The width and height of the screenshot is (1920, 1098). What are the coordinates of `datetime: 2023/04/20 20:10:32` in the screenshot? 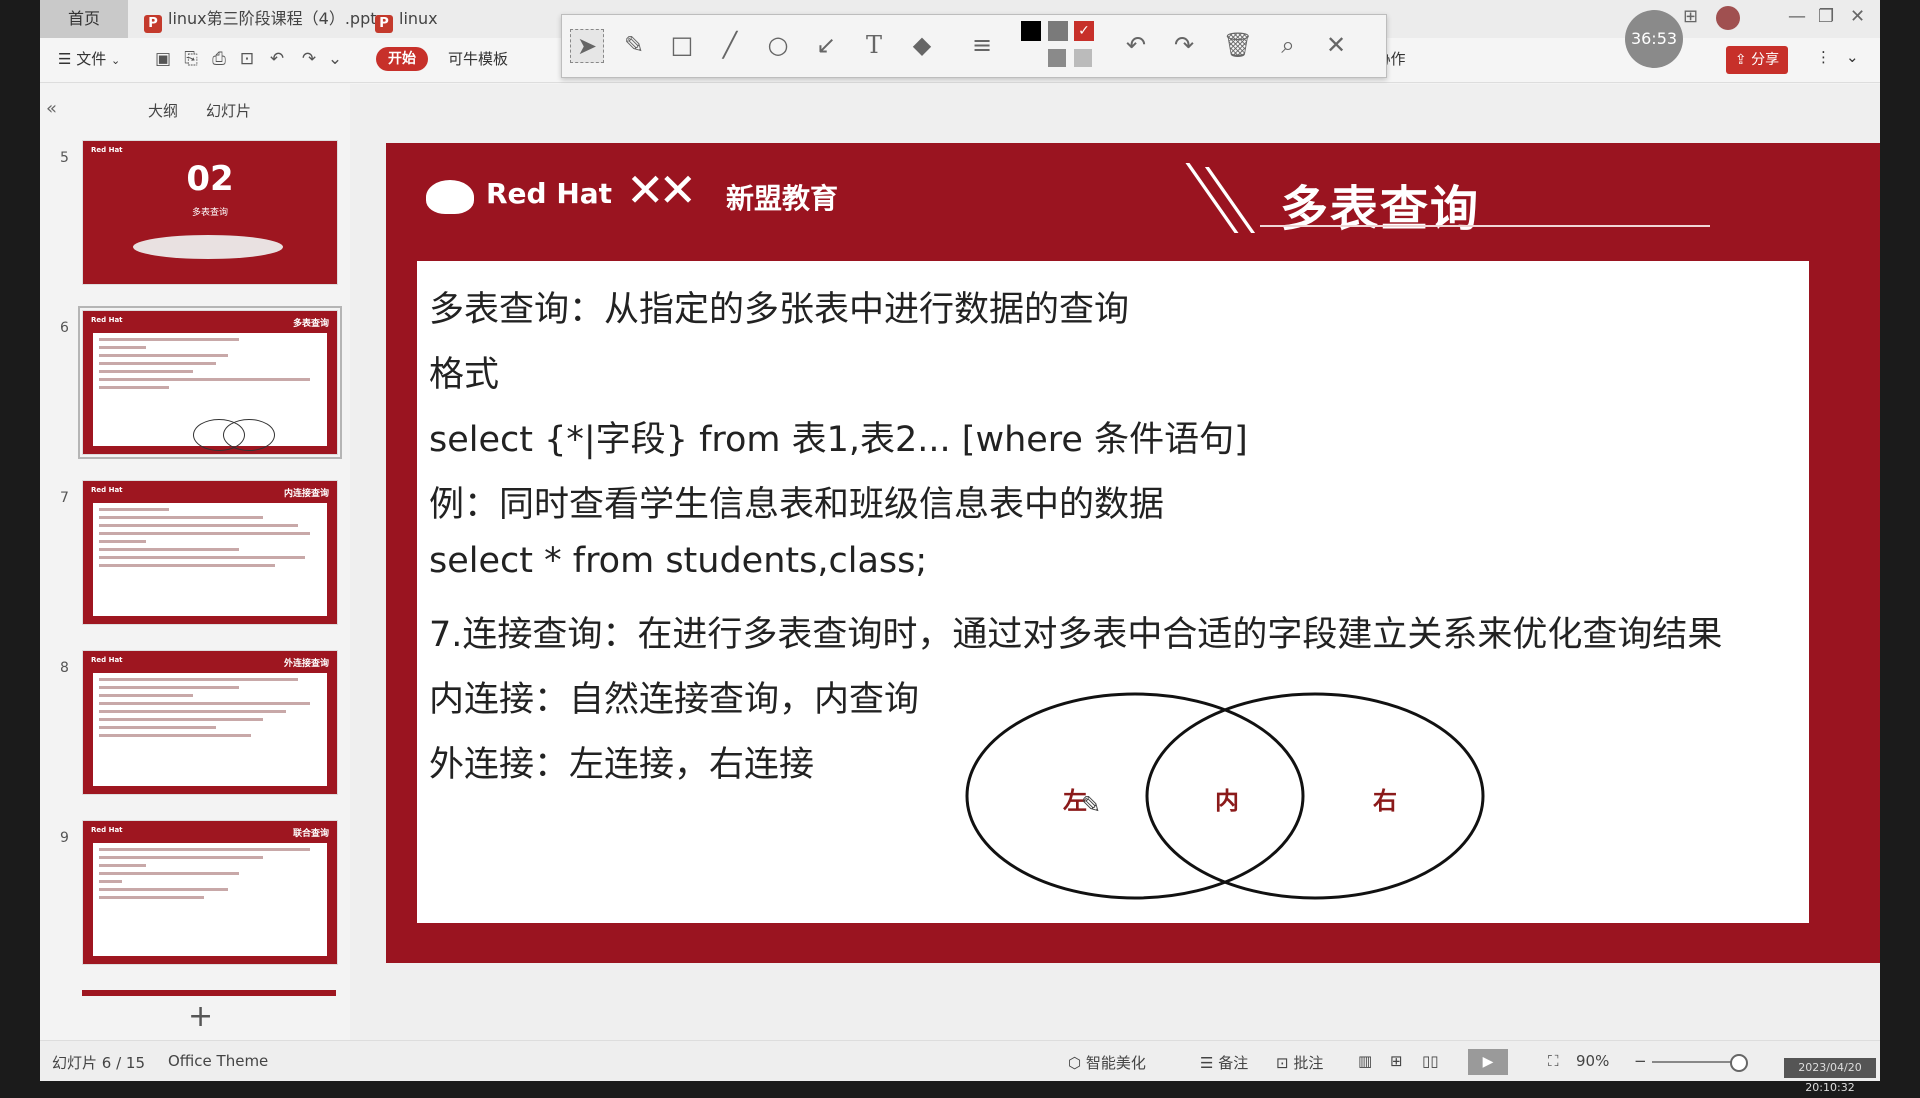 It's located at (1830, 1076).